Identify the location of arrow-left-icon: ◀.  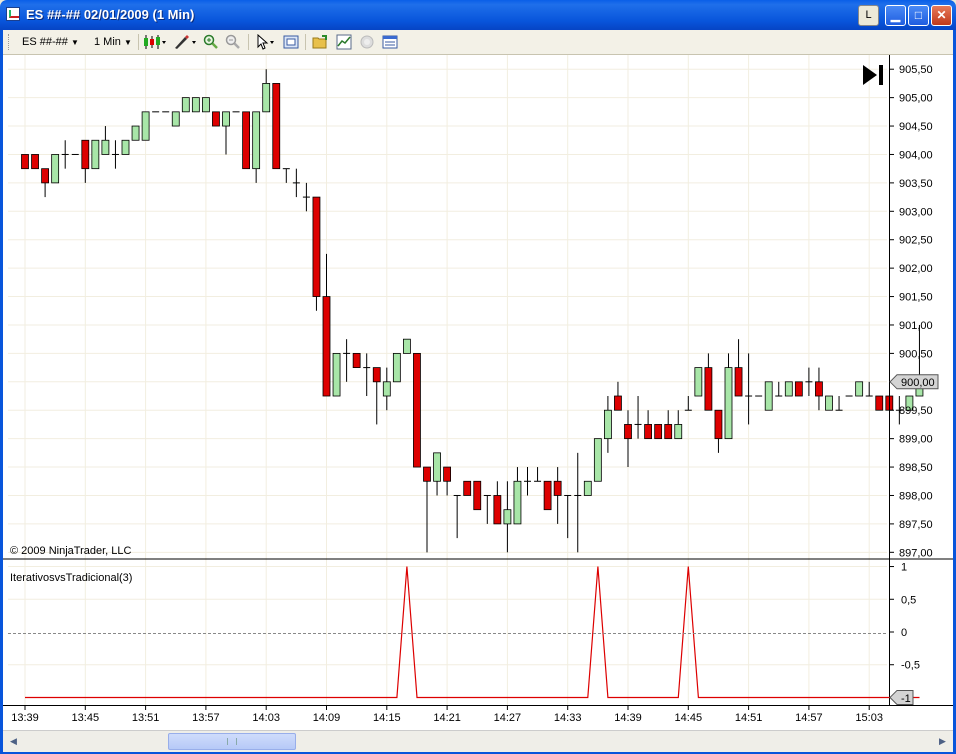
(13, 741).